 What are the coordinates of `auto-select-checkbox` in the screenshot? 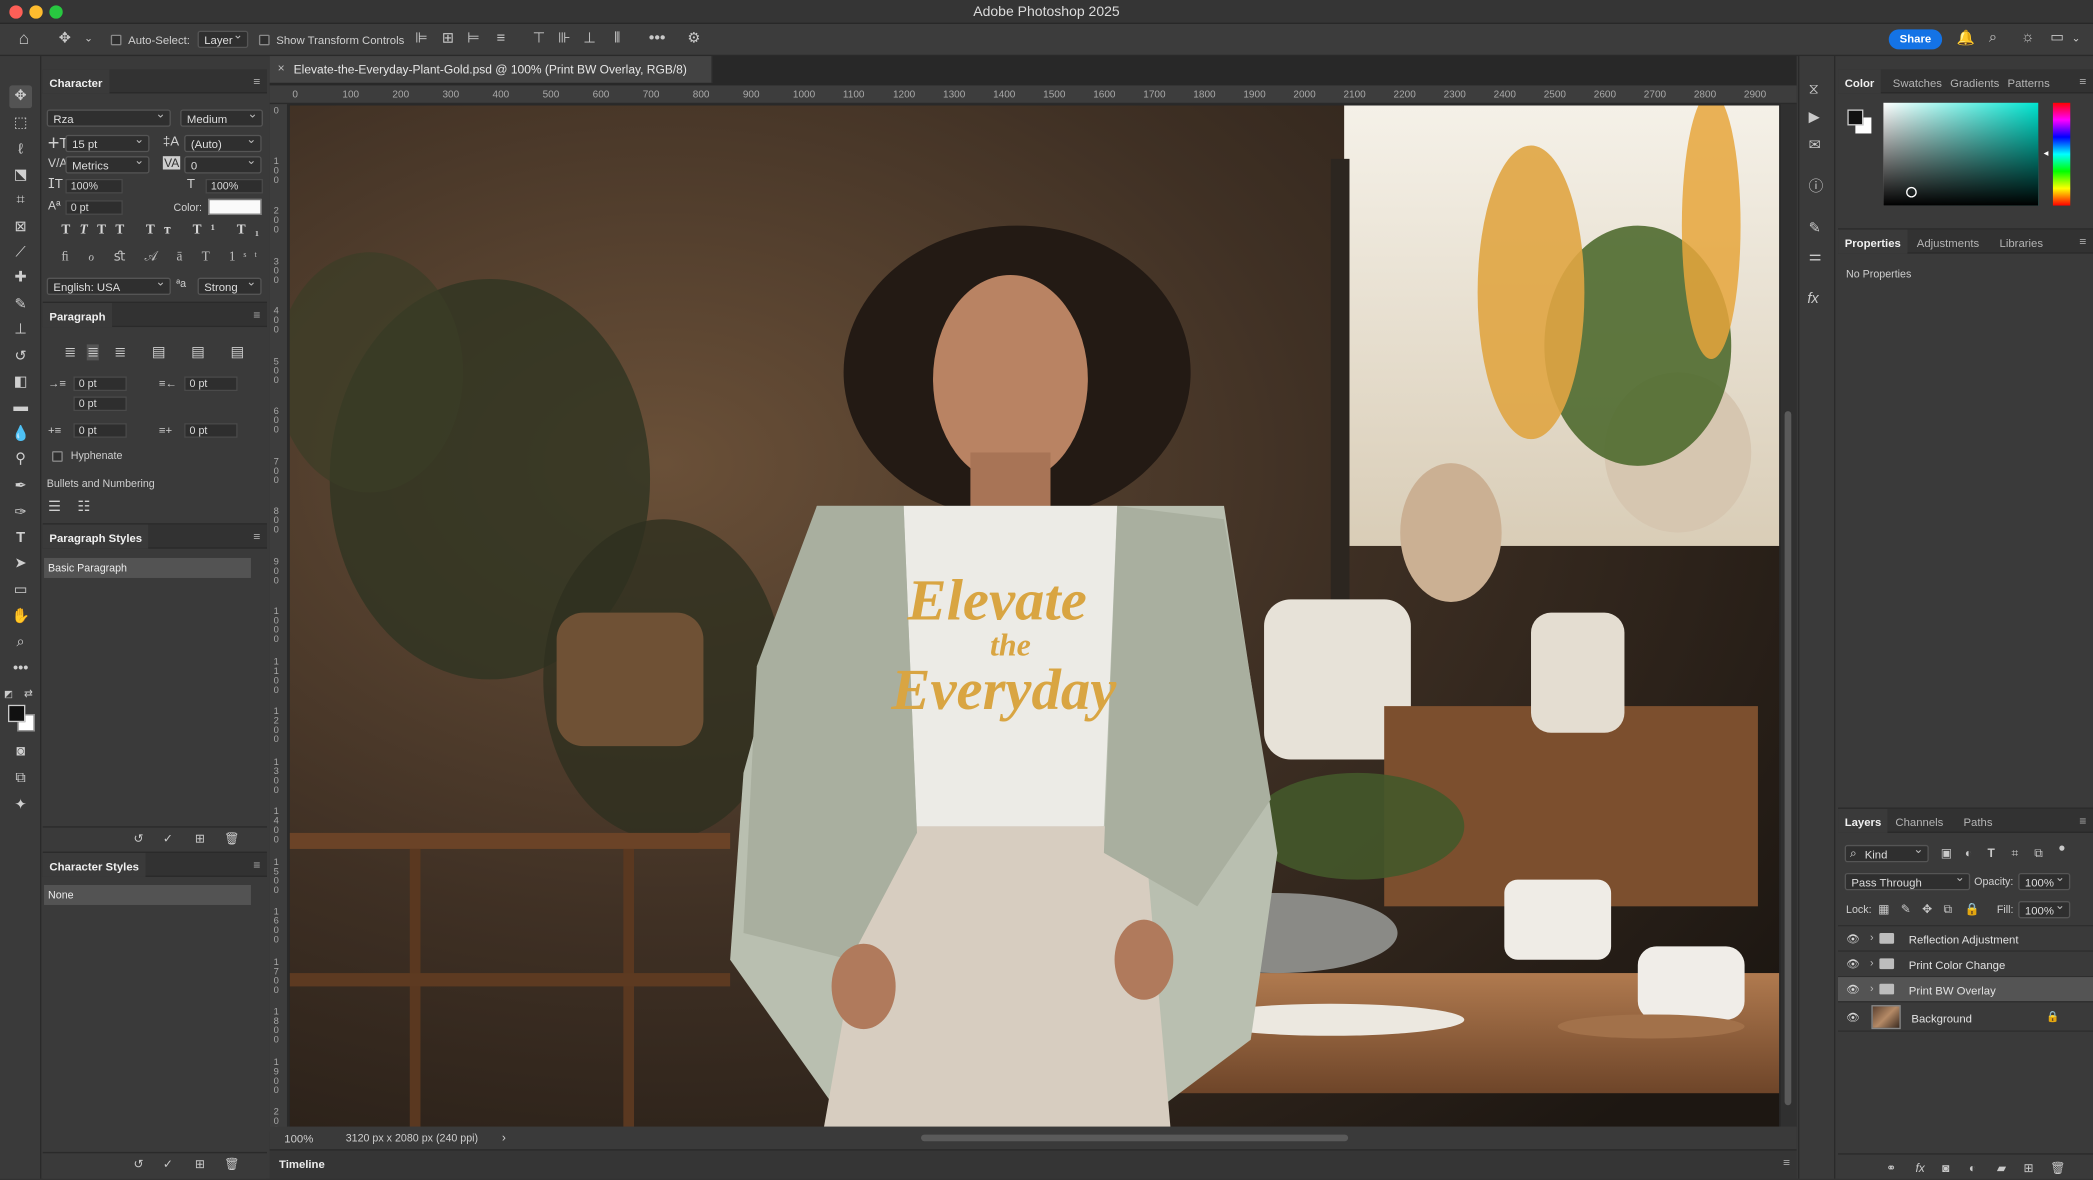 It's located at (116, 40).